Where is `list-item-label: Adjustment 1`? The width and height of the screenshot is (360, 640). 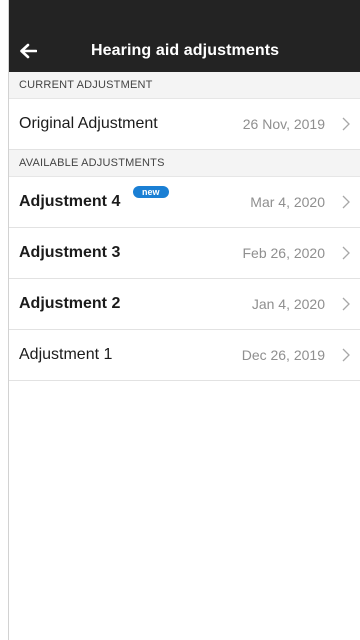 list-item-label: Adjustment 1 is located at coordinates (66, 354).